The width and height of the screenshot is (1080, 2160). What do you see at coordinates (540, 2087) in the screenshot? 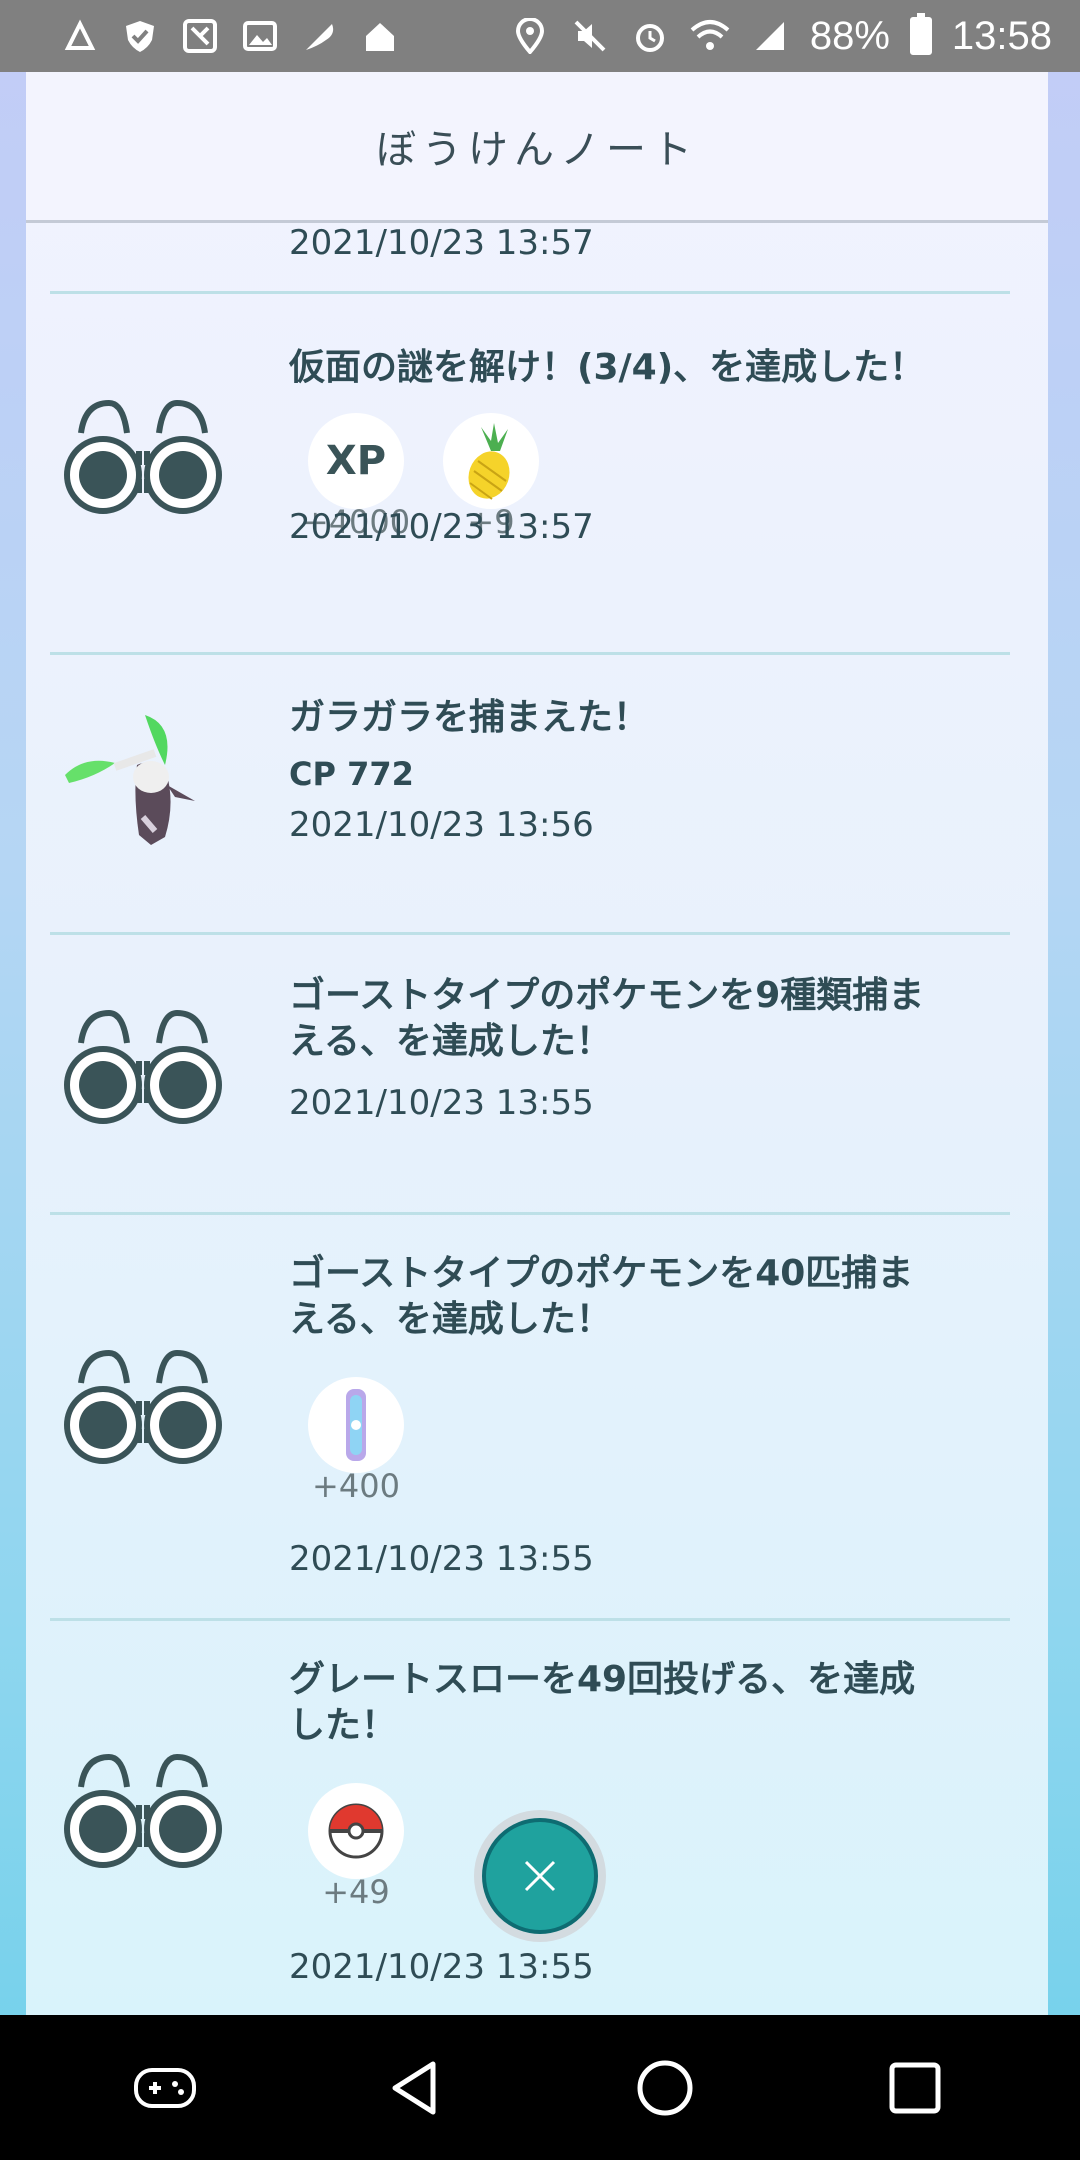
I see `navigation-bar` at bounding box center [540, 2087].